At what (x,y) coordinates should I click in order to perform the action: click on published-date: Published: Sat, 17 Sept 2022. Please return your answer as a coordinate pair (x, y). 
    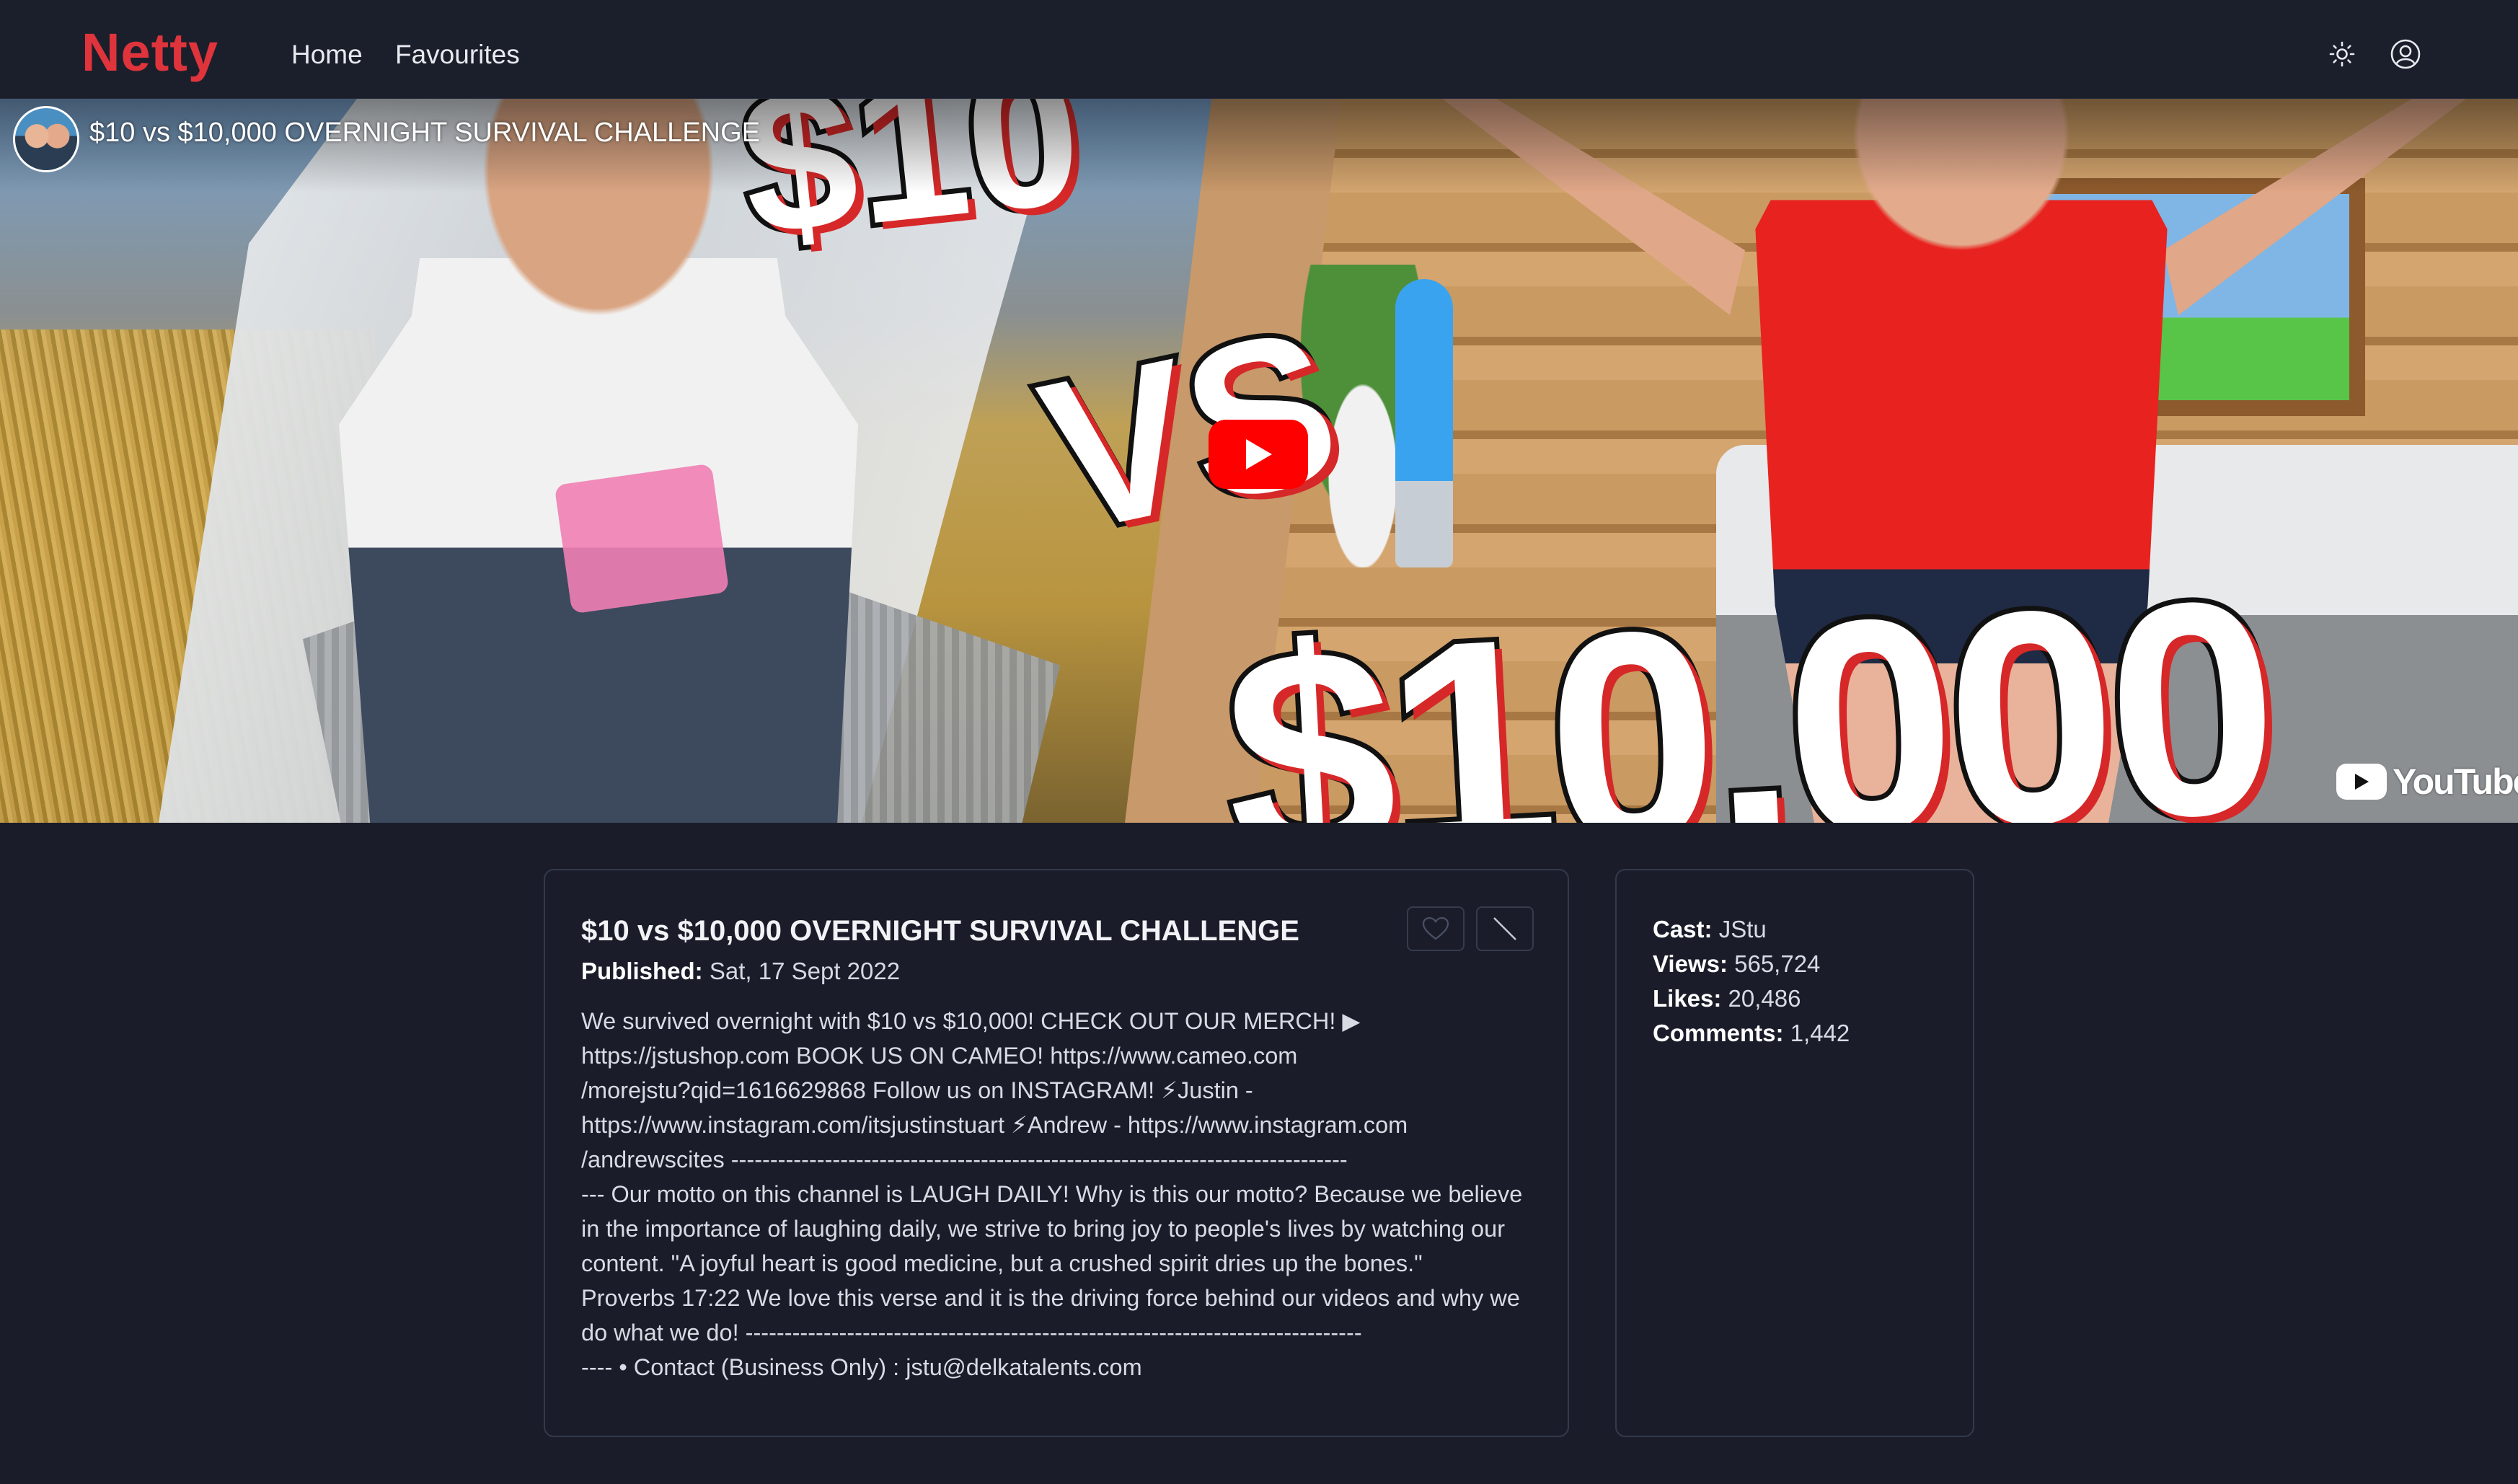
    Looking at the image, I should click on (1056, 972).